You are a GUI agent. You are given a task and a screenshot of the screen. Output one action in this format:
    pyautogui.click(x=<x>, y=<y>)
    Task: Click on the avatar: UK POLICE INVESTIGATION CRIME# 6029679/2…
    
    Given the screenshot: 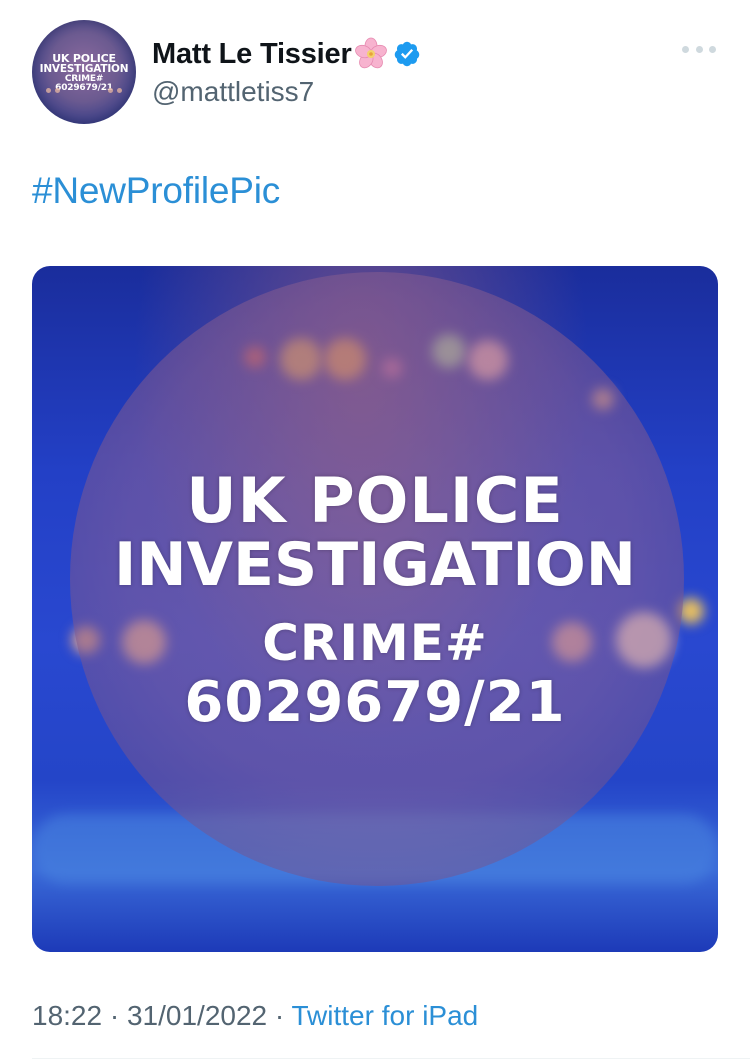 What is the action you would take?
    pyautogui.click(x=84, y=72)
    